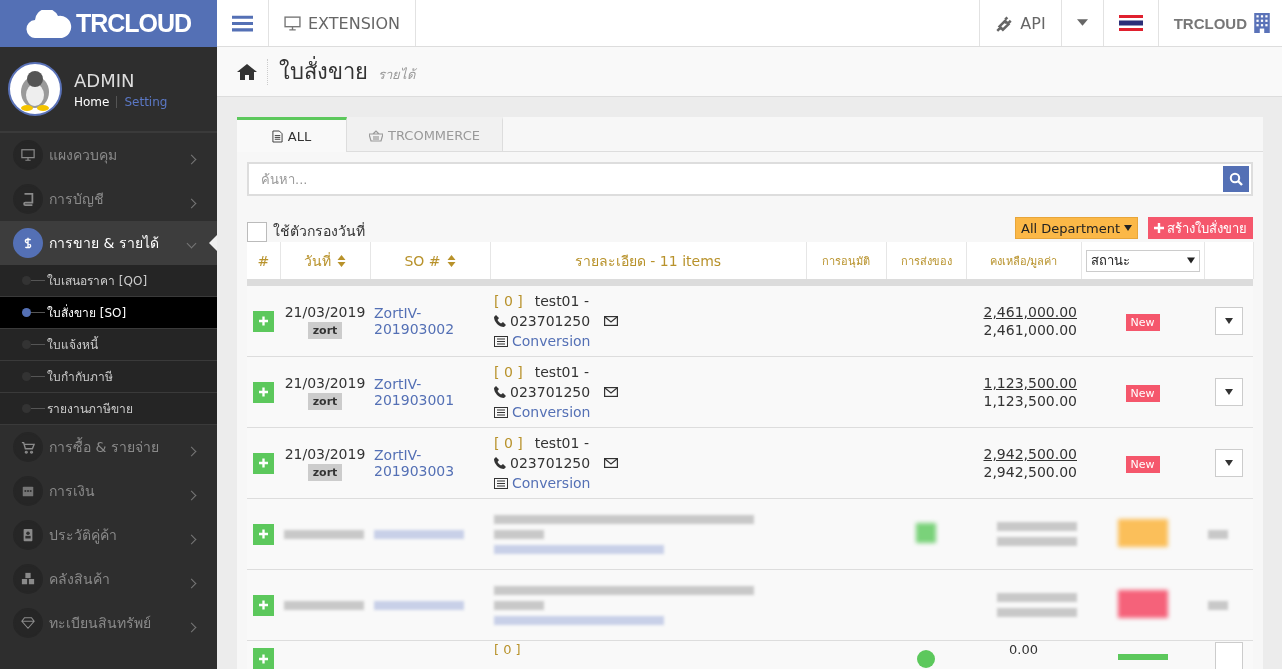 The width and height of the screenshot is (1282, 669). Describe the element at coordinates (108, 345) in the screenshot. I see `submenu-item: ใบแจ้งหนี้` at that location.